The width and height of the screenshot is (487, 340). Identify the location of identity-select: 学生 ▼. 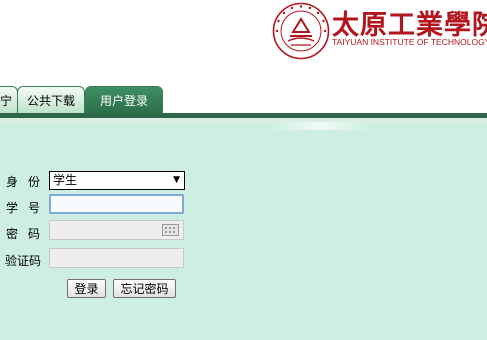
(117, 180).